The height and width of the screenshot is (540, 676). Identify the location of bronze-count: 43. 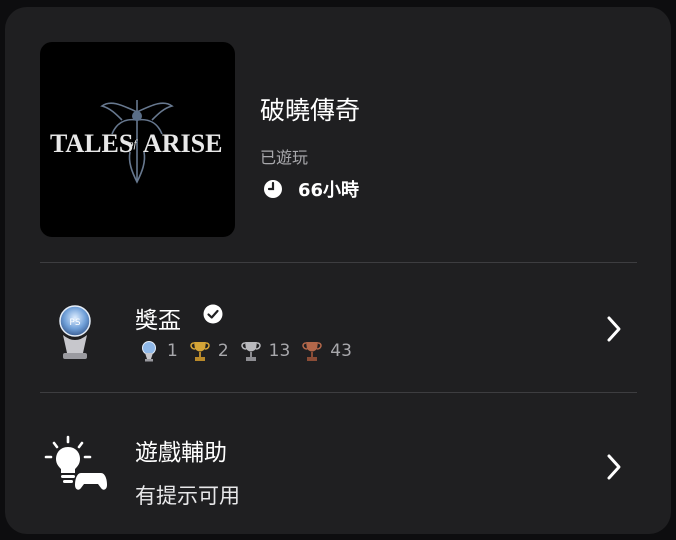
(327, 351).